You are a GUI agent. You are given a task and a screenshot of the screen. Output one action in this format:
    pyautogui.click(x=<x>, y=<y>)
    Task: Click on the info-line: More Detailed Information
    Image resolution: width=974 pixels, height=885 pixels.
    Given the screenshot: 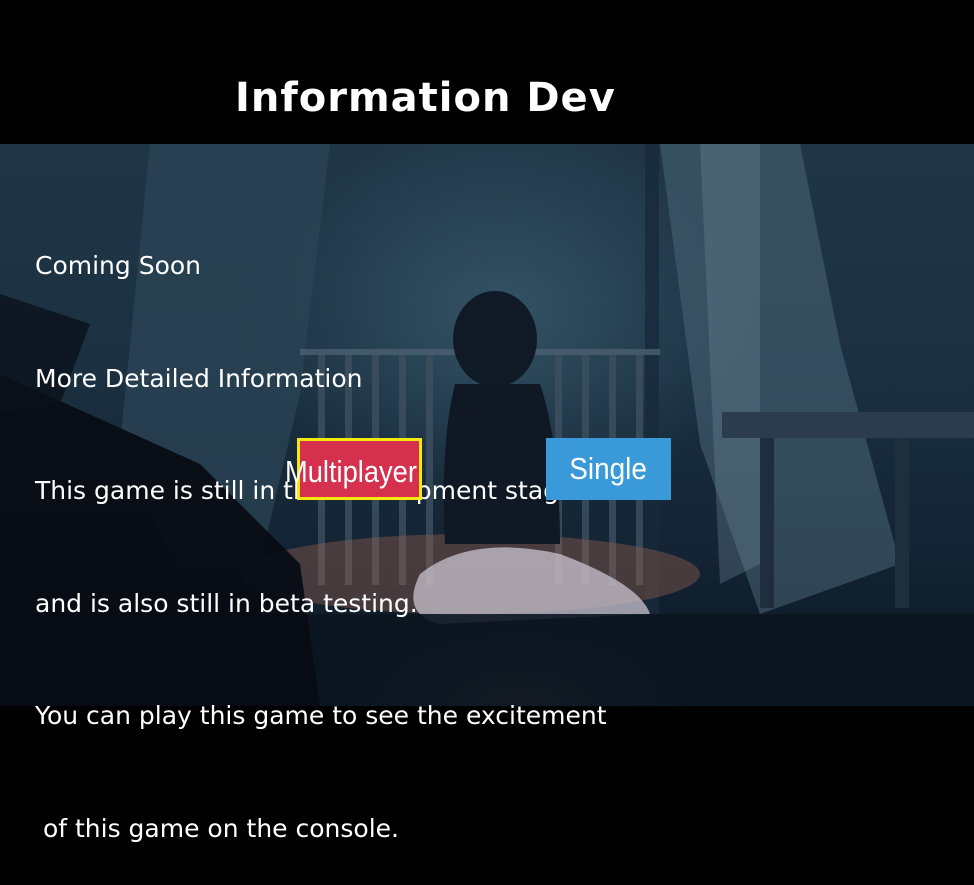 What is the action you would take?
    pyautogui.click(x=199, y=378)
    